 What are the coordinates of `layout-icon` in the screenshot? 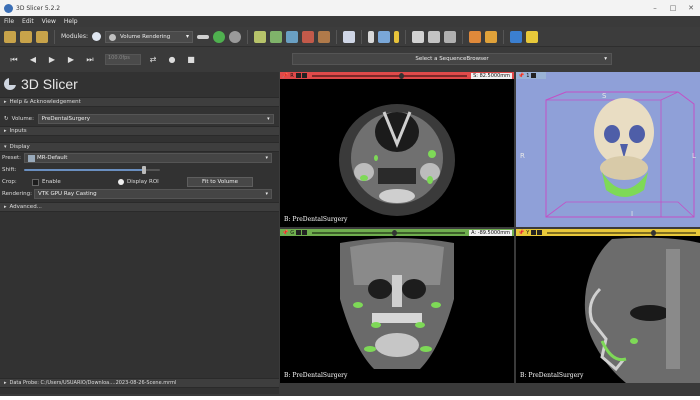 It's located at (348, 36).